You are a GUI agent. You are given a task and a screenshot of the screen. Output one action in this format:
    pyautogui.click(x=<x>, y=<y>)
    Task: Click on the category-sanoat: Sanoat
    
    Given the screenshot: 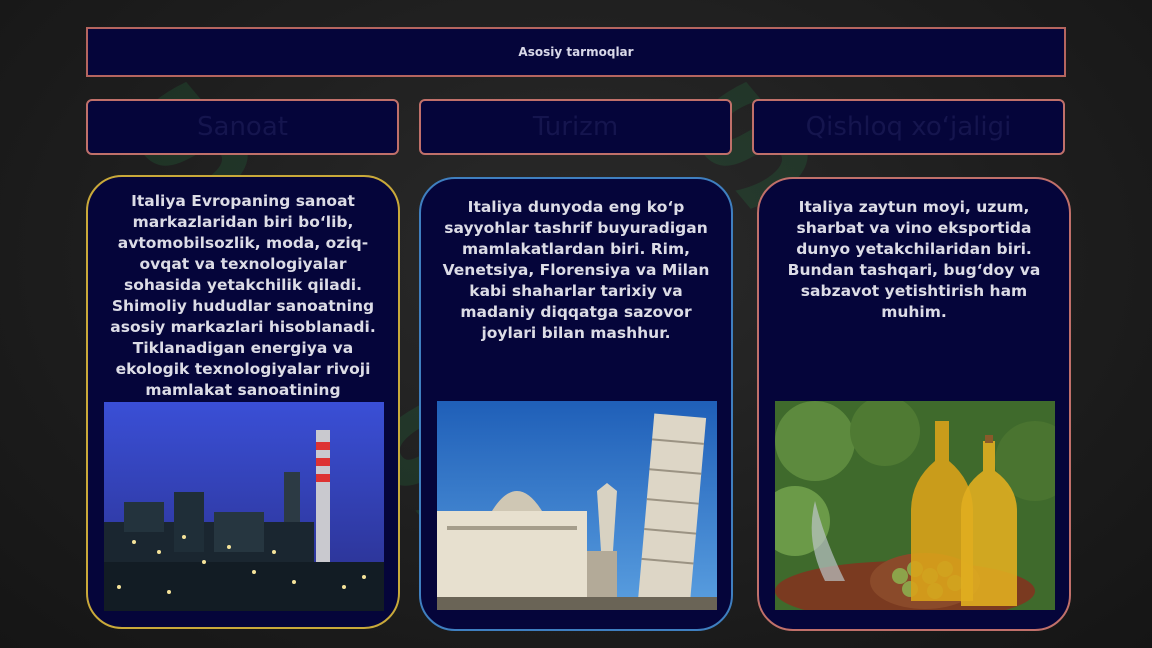 What is the action you would take?
    pyautogui.click(x=242, y=127)
    